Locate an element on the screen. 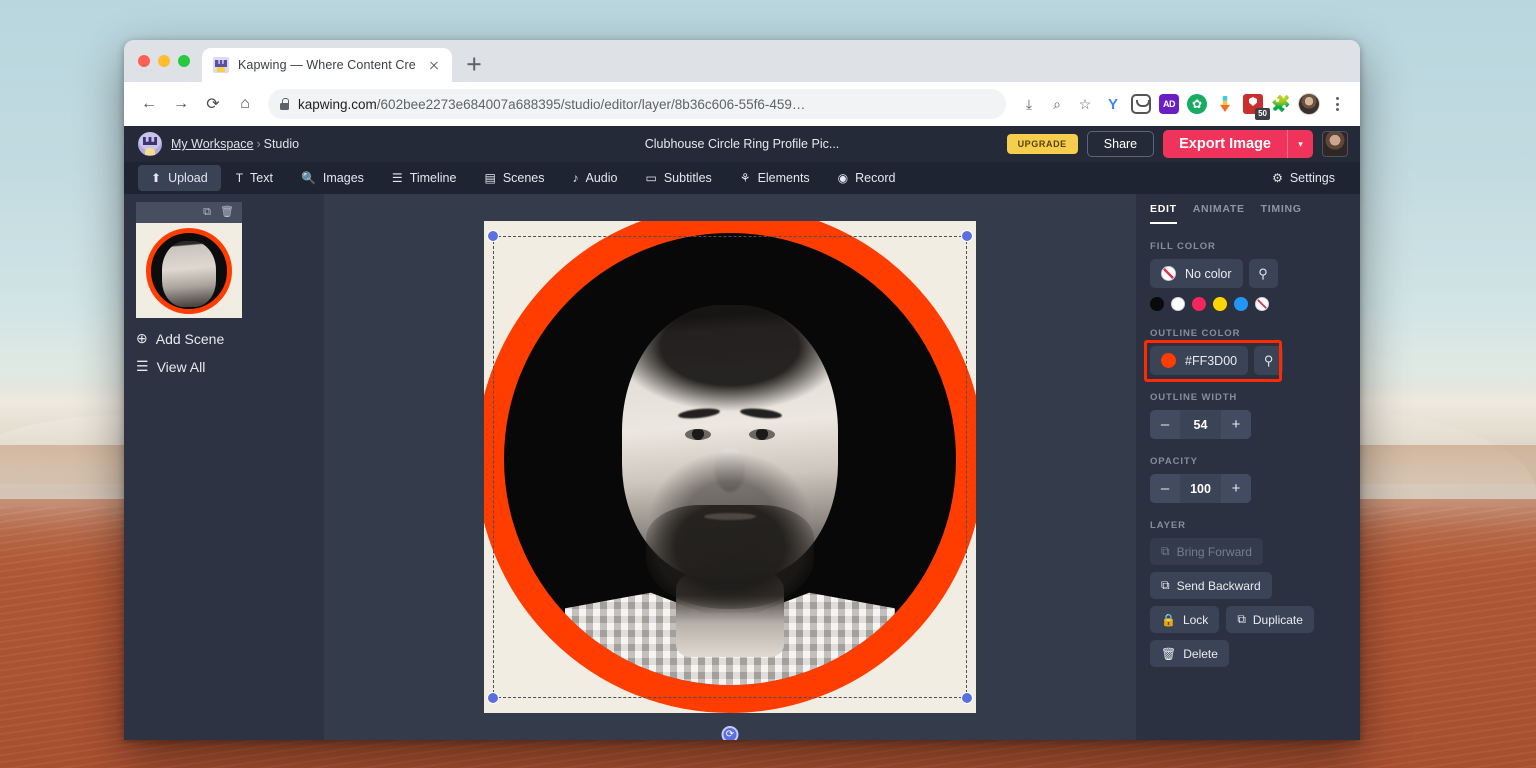  outline-color-field: #FF3D00 is located at coordinates (1199, 360).